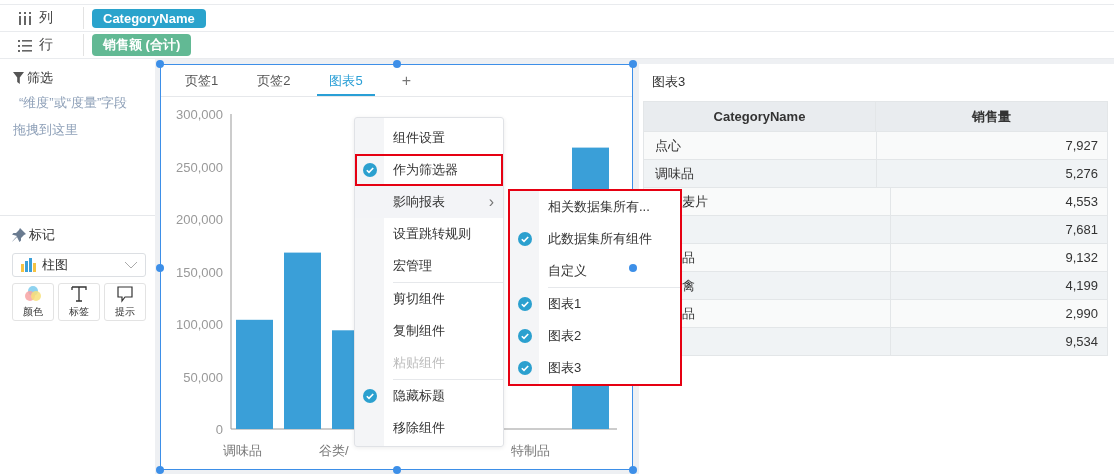 The image size is (1114, 474). Describe the element at coordinates (998, 341) in the screenshot. I see `table-cell: 9,534` at that location.